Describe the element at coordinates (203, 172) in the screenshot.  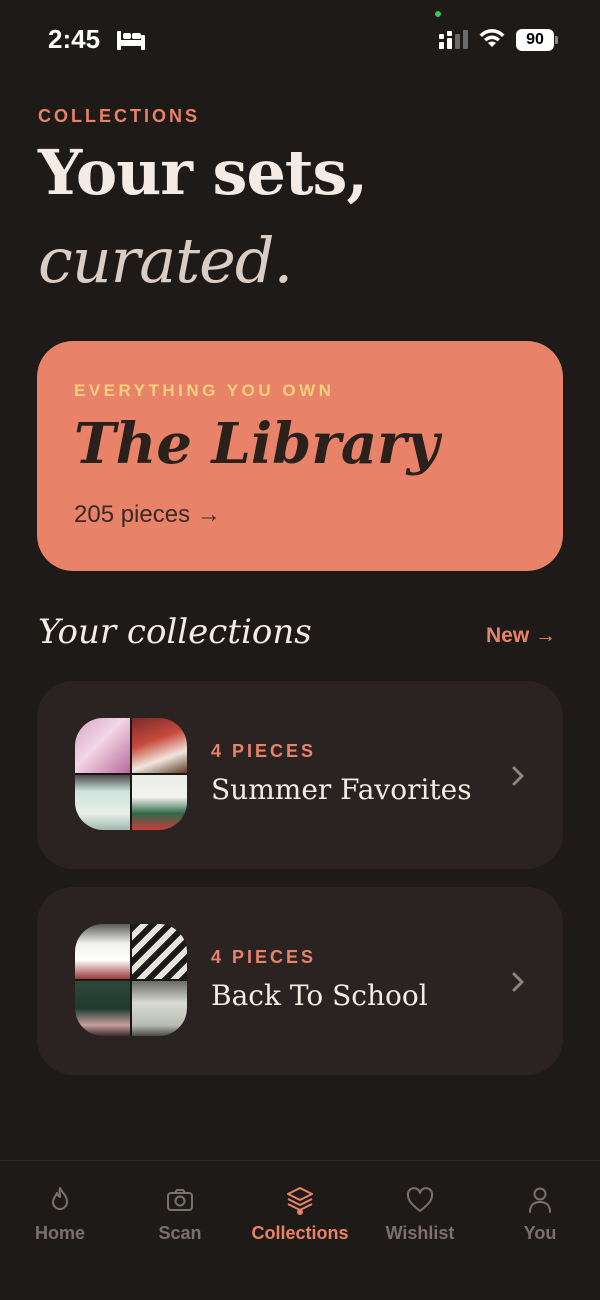
I see `page-title-line1: Your sets,` at that location.